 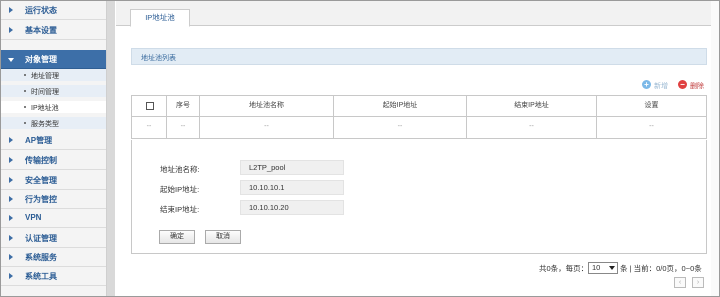 What do you see at coordinates (651, 105) in the screenshot?
I see `table-header-cell: 设置` at bounding box center [651, 105].